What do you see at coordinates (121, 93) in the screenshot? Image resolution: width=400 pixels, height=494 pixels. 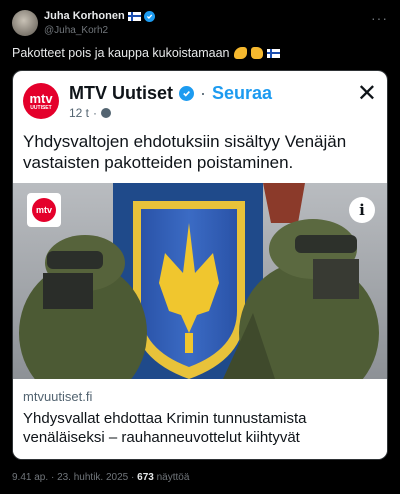 I see `embedded-account-name: MTV Uutiset` at bounding box center [121, 93].